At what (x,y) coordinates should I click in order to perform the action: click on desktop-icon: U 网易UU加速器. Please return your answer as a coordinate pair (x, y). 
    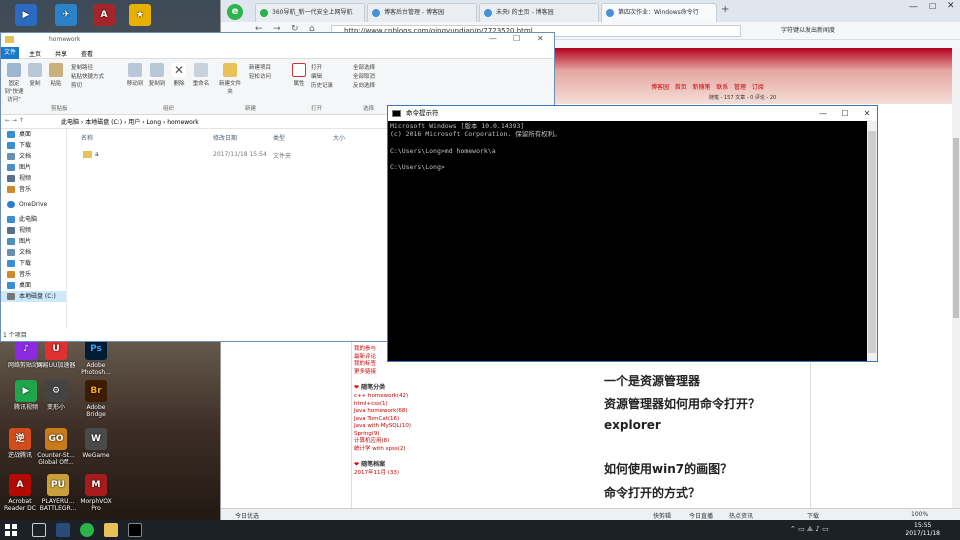
    Looking at the image, I should click on (56, 353).